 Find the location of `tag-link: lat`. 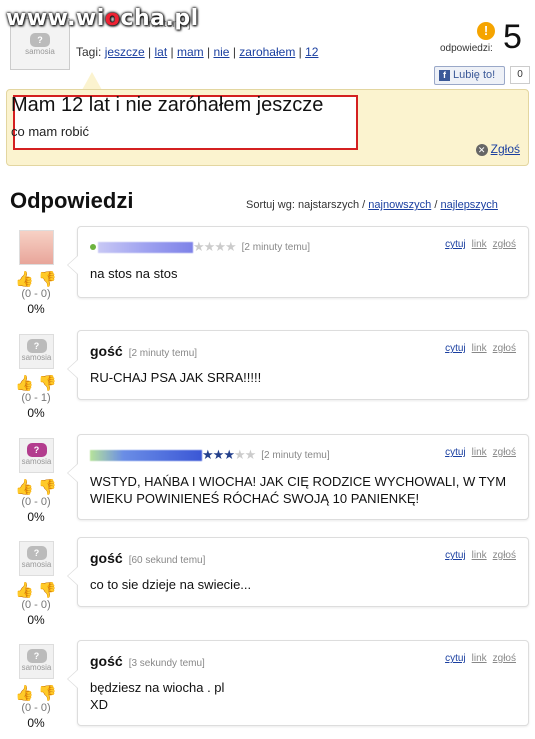

tag-link: lat is located at coordinates (161, 52).